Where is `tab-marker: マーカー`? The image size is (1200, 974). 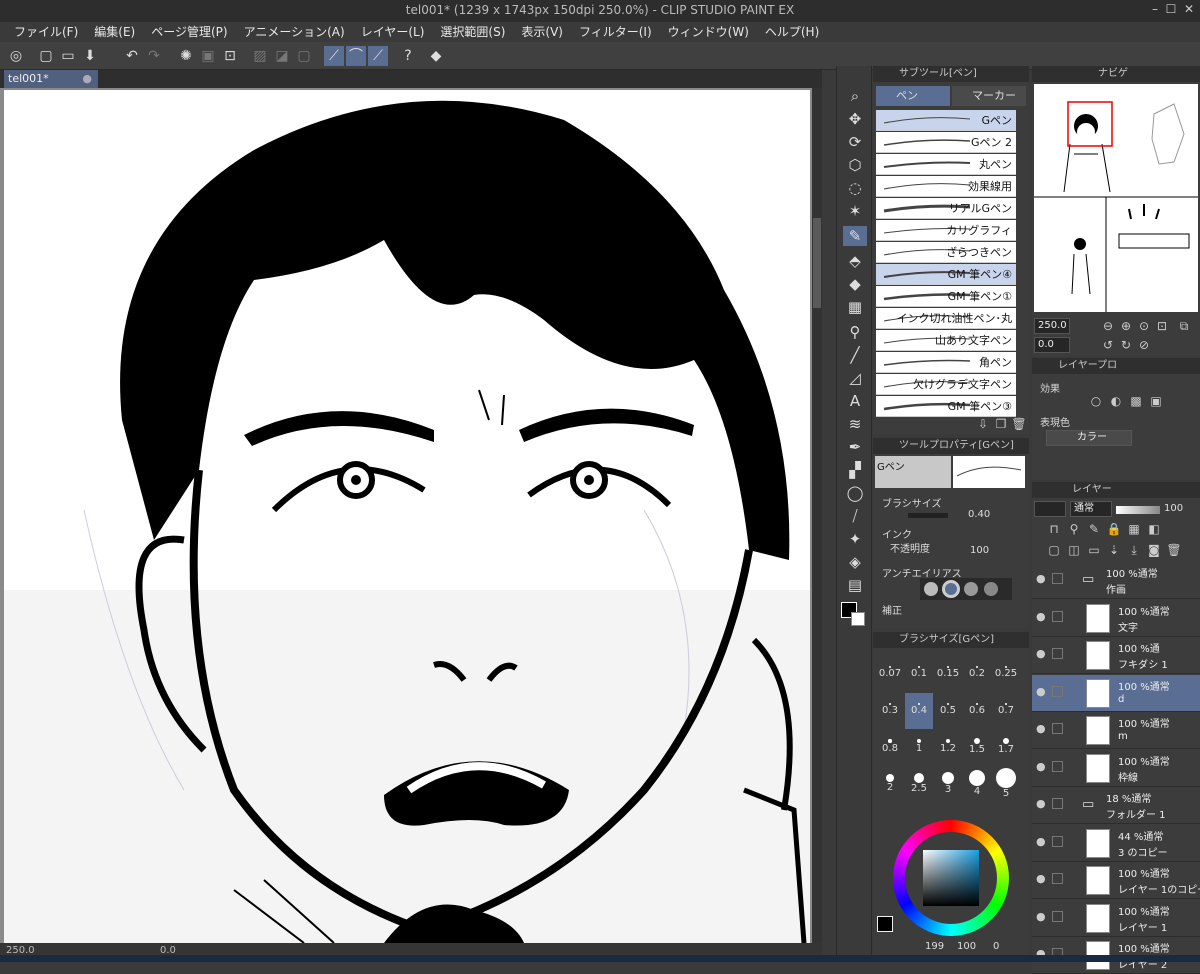
tab-marker: マーカー is located at coordinates (989, 96).